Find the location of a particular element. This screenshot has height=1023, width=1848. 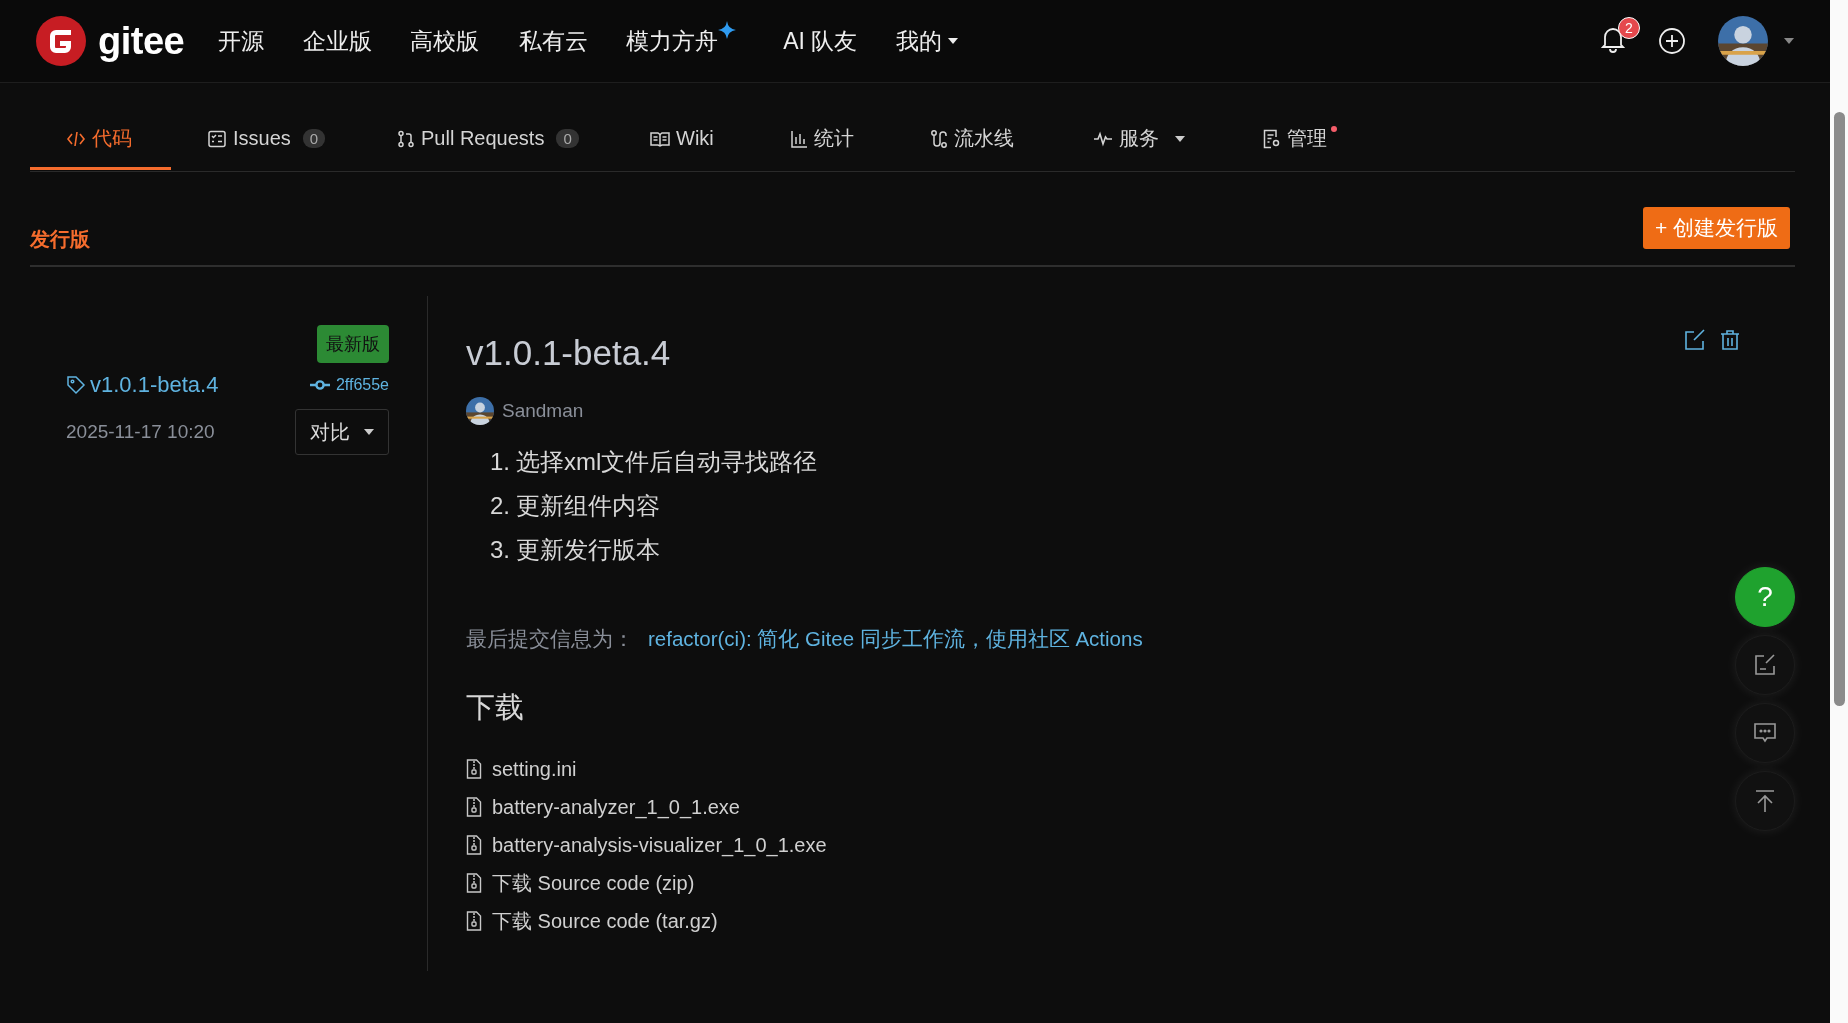

commit-icon is located at coordinates (319, 385).